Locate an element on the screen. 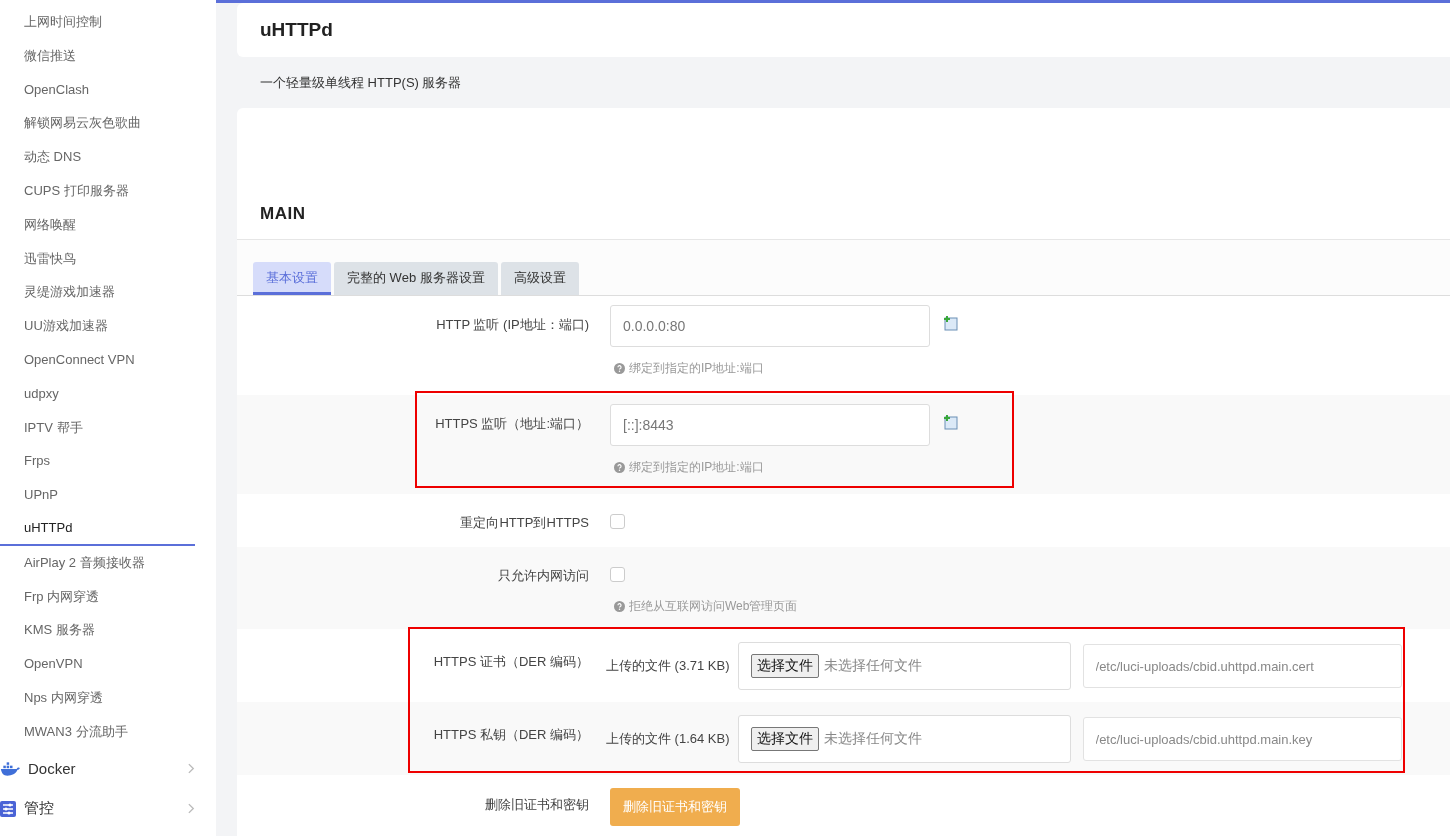  sidebar-item: Frp 内网穿透 is located at coordinates (97, 596).